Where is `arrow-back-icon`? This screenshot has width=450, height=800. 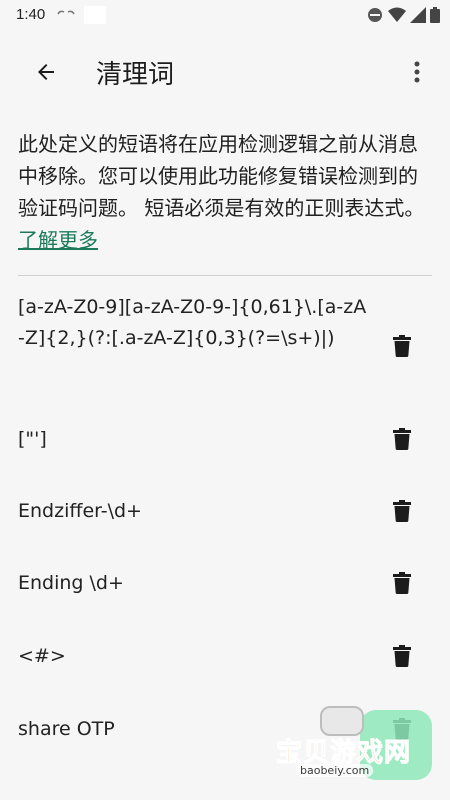
arrow-back-icon is located at coordinates (46, 72).